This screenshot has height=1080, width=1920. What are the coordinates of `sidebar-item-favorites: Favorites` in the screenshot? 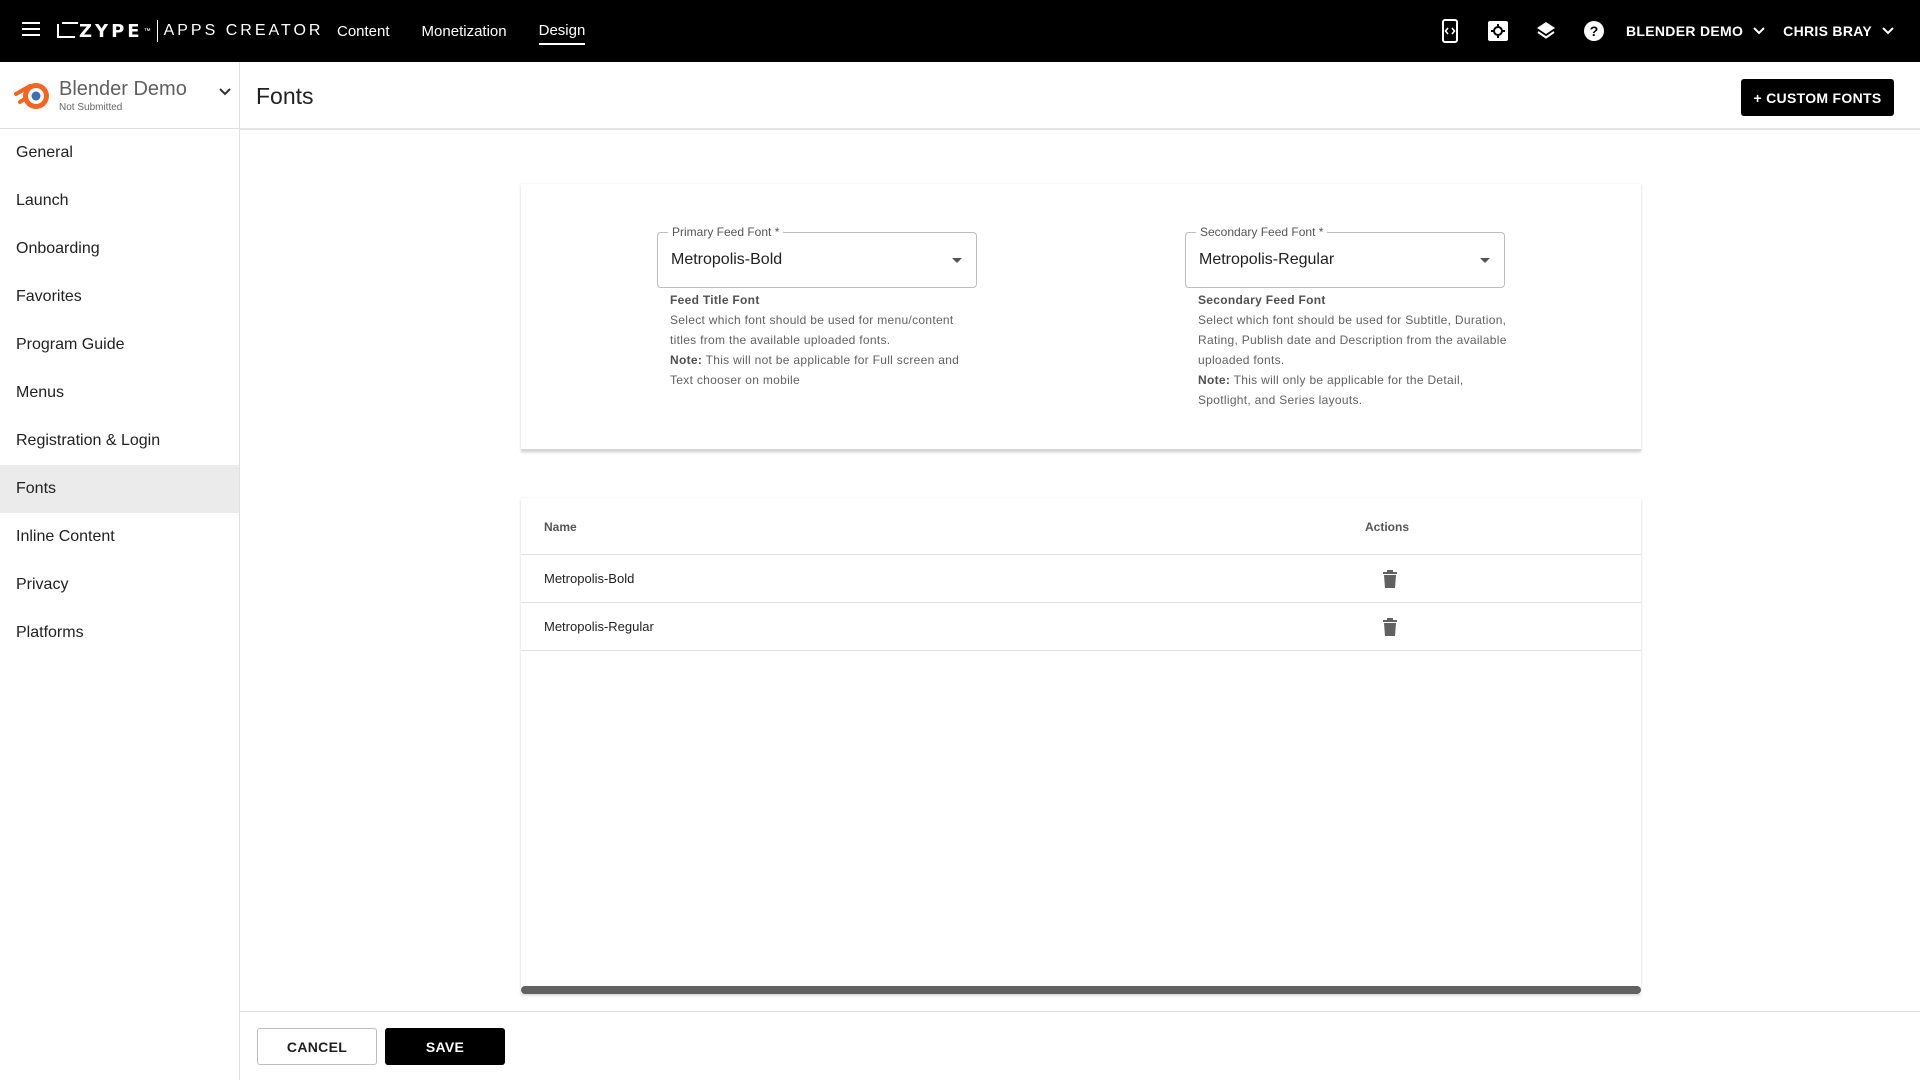 It's located at (119, 297).